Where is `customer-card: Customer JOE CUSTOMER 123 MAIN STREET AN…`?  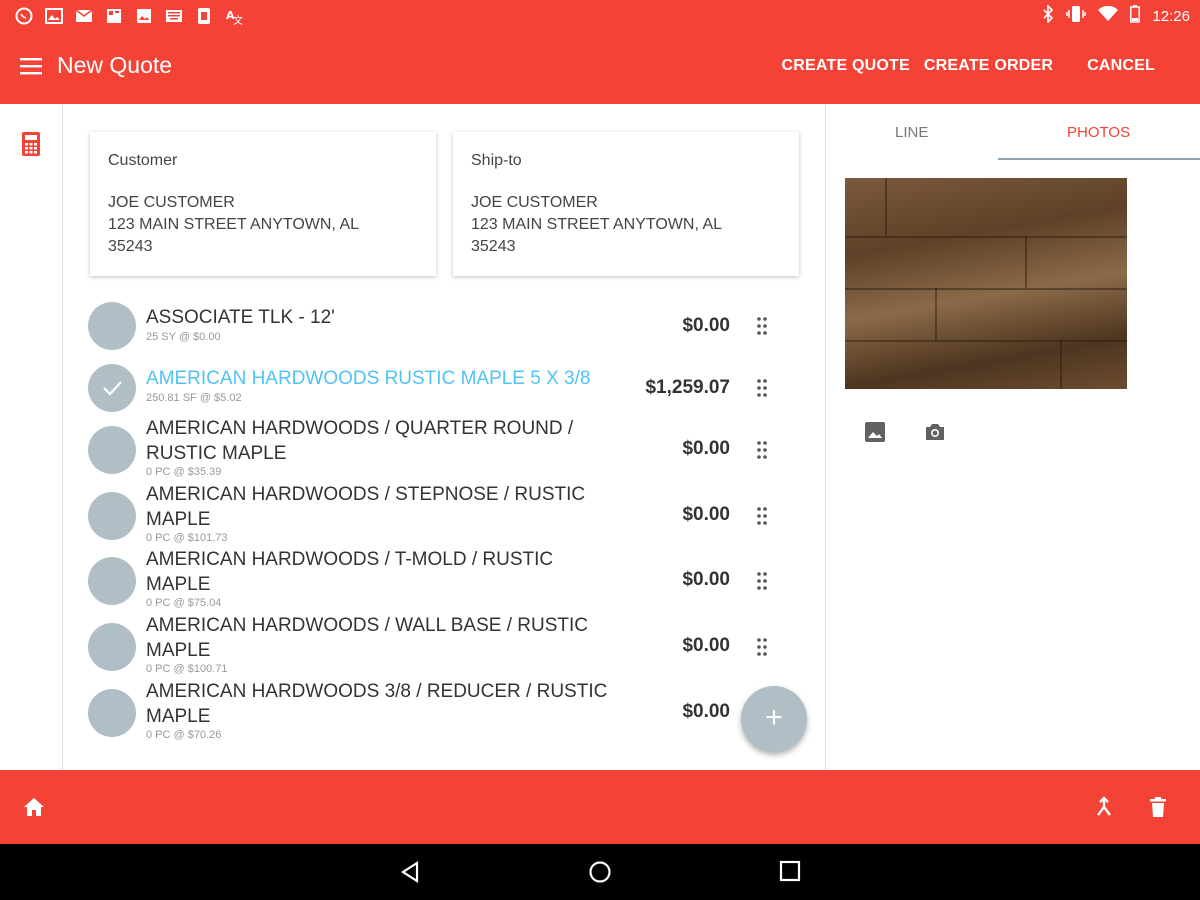
customer-card: Customer JOE CUSTOMER 123 MAIN STREET AN… is located at coordinates (263, 204).